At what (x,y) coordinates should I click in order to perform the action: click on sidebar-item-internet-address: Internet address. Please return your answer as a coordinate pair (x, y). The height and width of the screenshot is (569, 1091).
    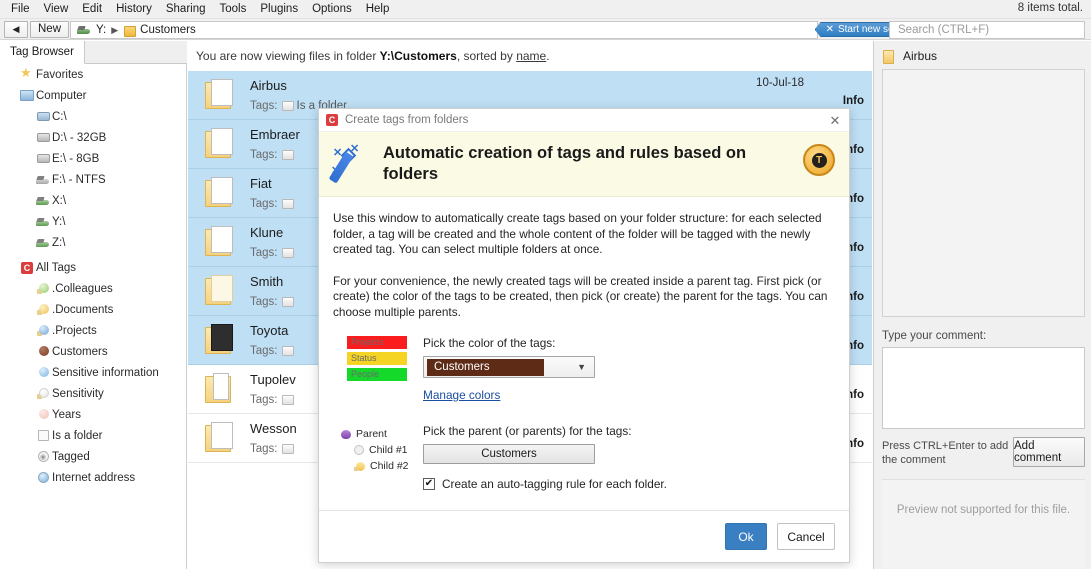
    Looking at the image, I should click on (93, 477).